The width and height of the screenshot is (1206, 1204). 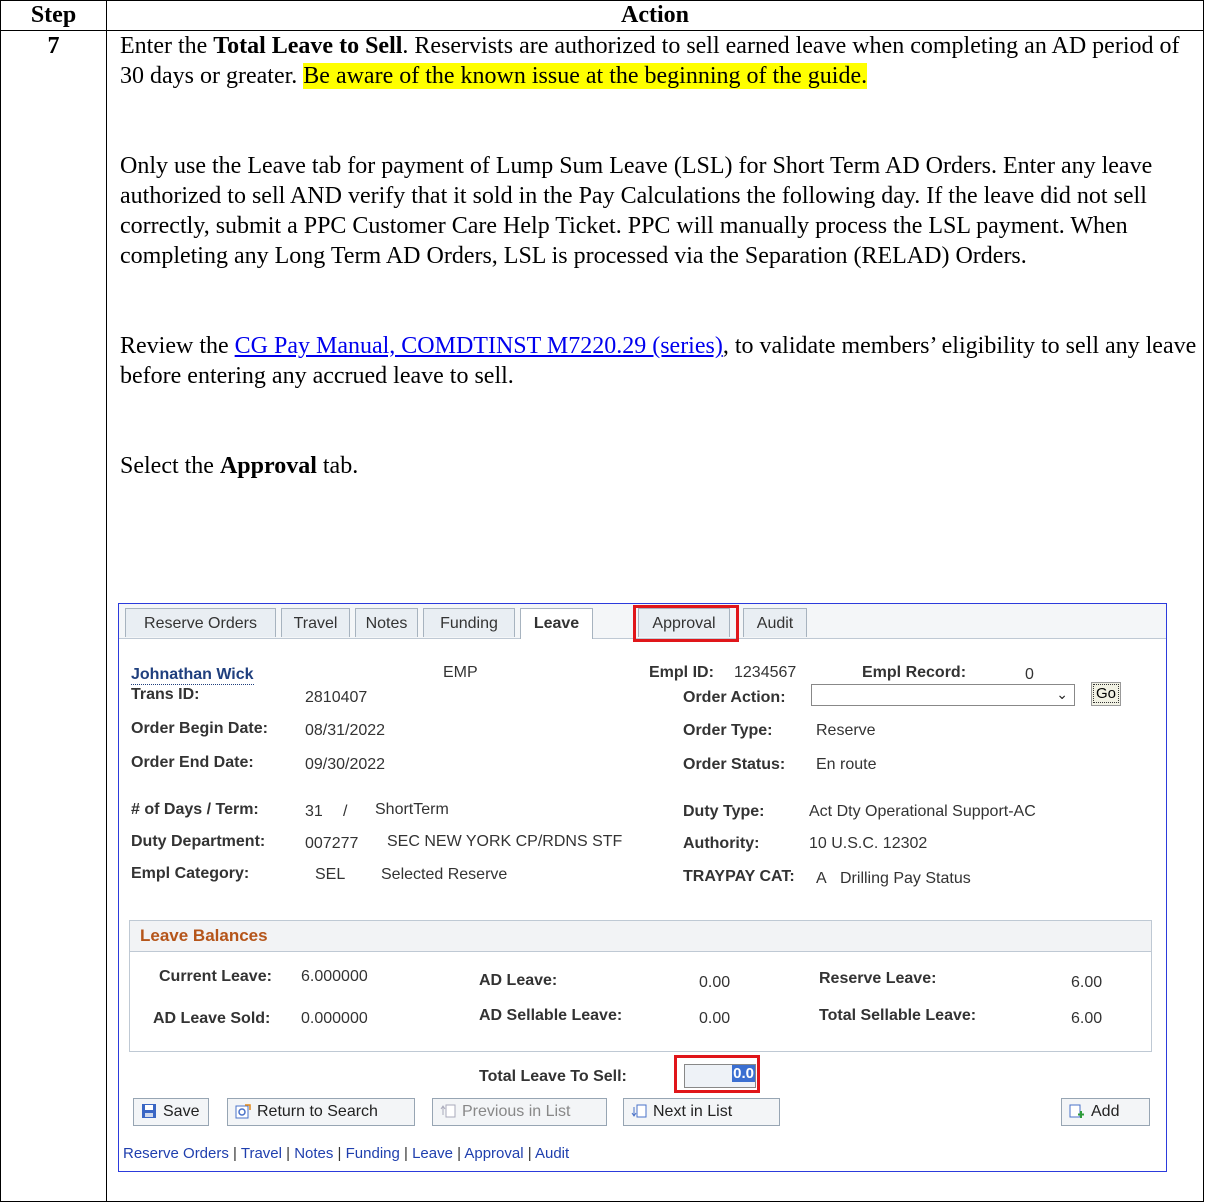 What do you see at coordinates (199, 728) in the screenshot?
I see `begin-date-label: Order Begin Date:` at bounding box center [199, 728].